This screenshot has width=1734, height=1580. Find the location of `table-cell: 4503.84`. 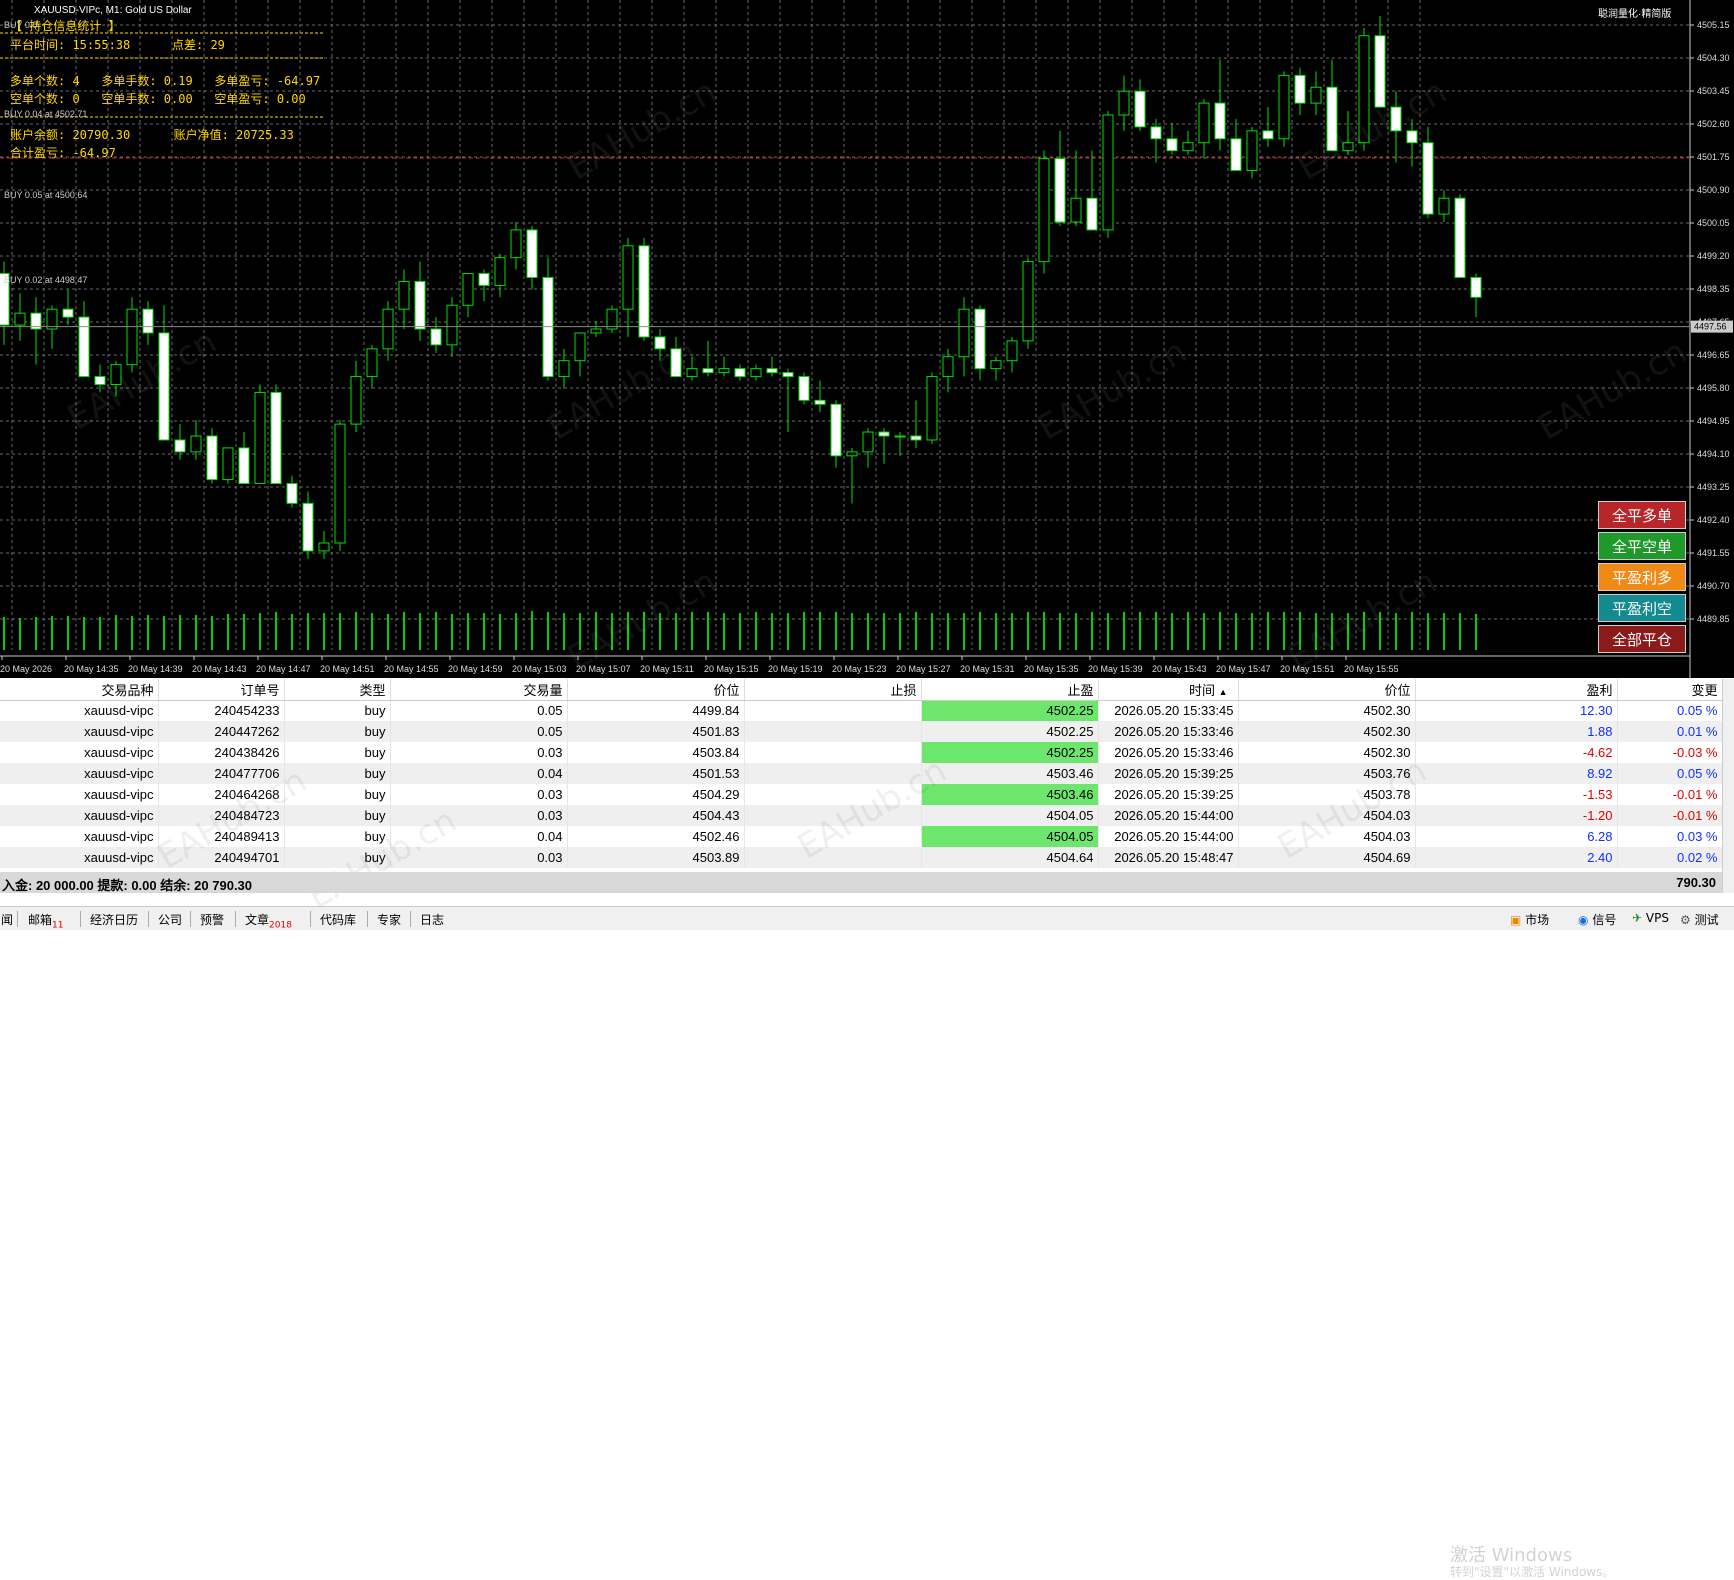

table-cell: 4503.84 is located at coordinates (656, 752).